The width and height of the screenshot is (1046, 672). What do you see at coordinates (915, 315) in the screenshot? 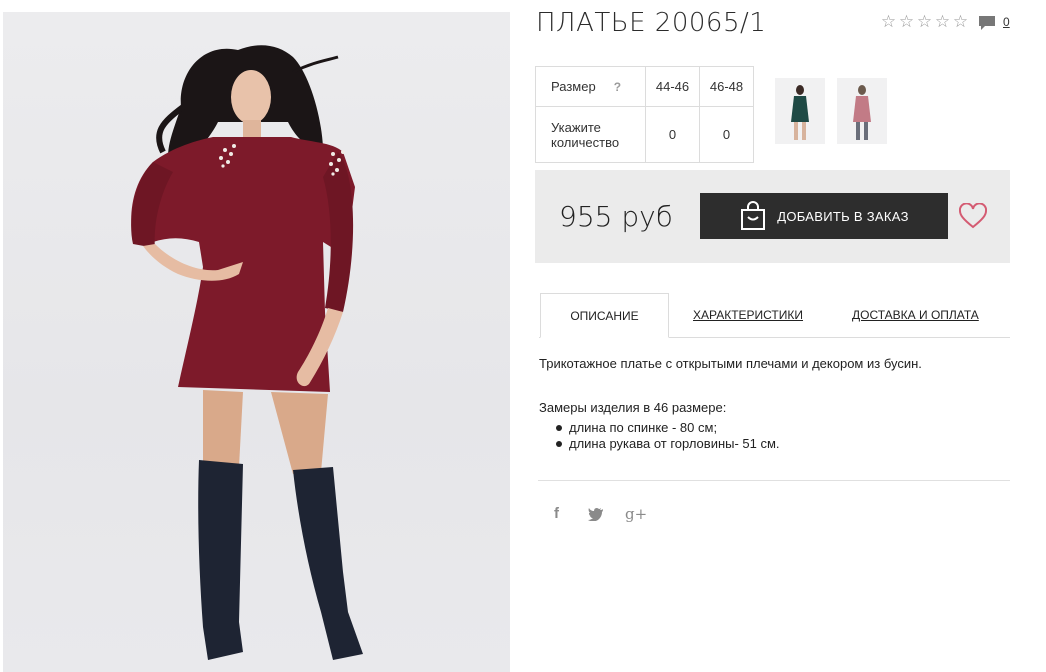
I see `tab-delivery-payment: ДОСТАВКА И ОПЛАТА` at bounding box center [915, 315].